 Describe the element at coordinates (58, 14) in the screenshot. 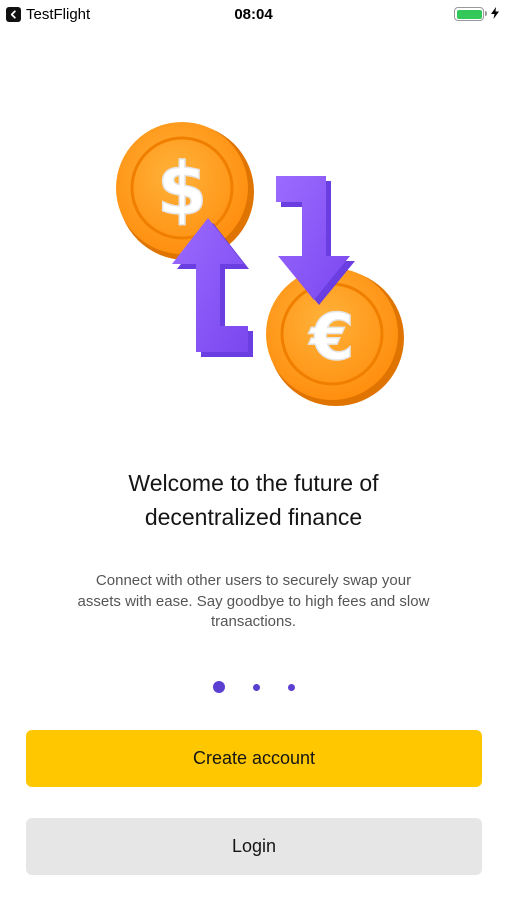

I see `back-app-name: TestFlight` at that location.